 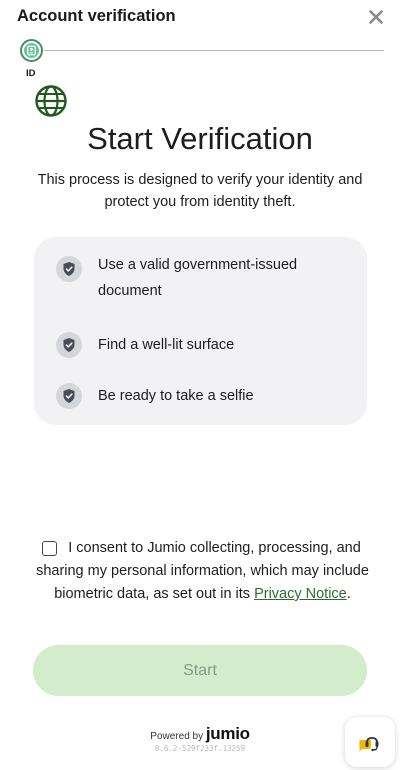 I want to click on tip-text: Find a well-lit surface, so click(x=166, y=345).